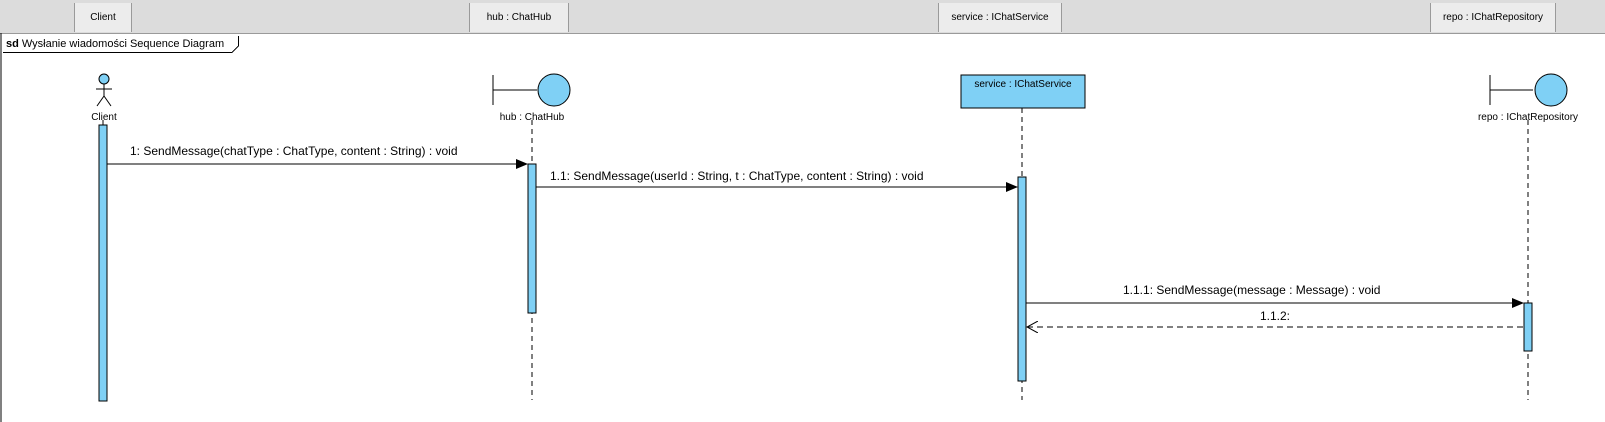 This screenshot has height=422, width=1605. Describe the element at coordinates (104, 117) in the screenshot. I see `client-label: Client` at that location.